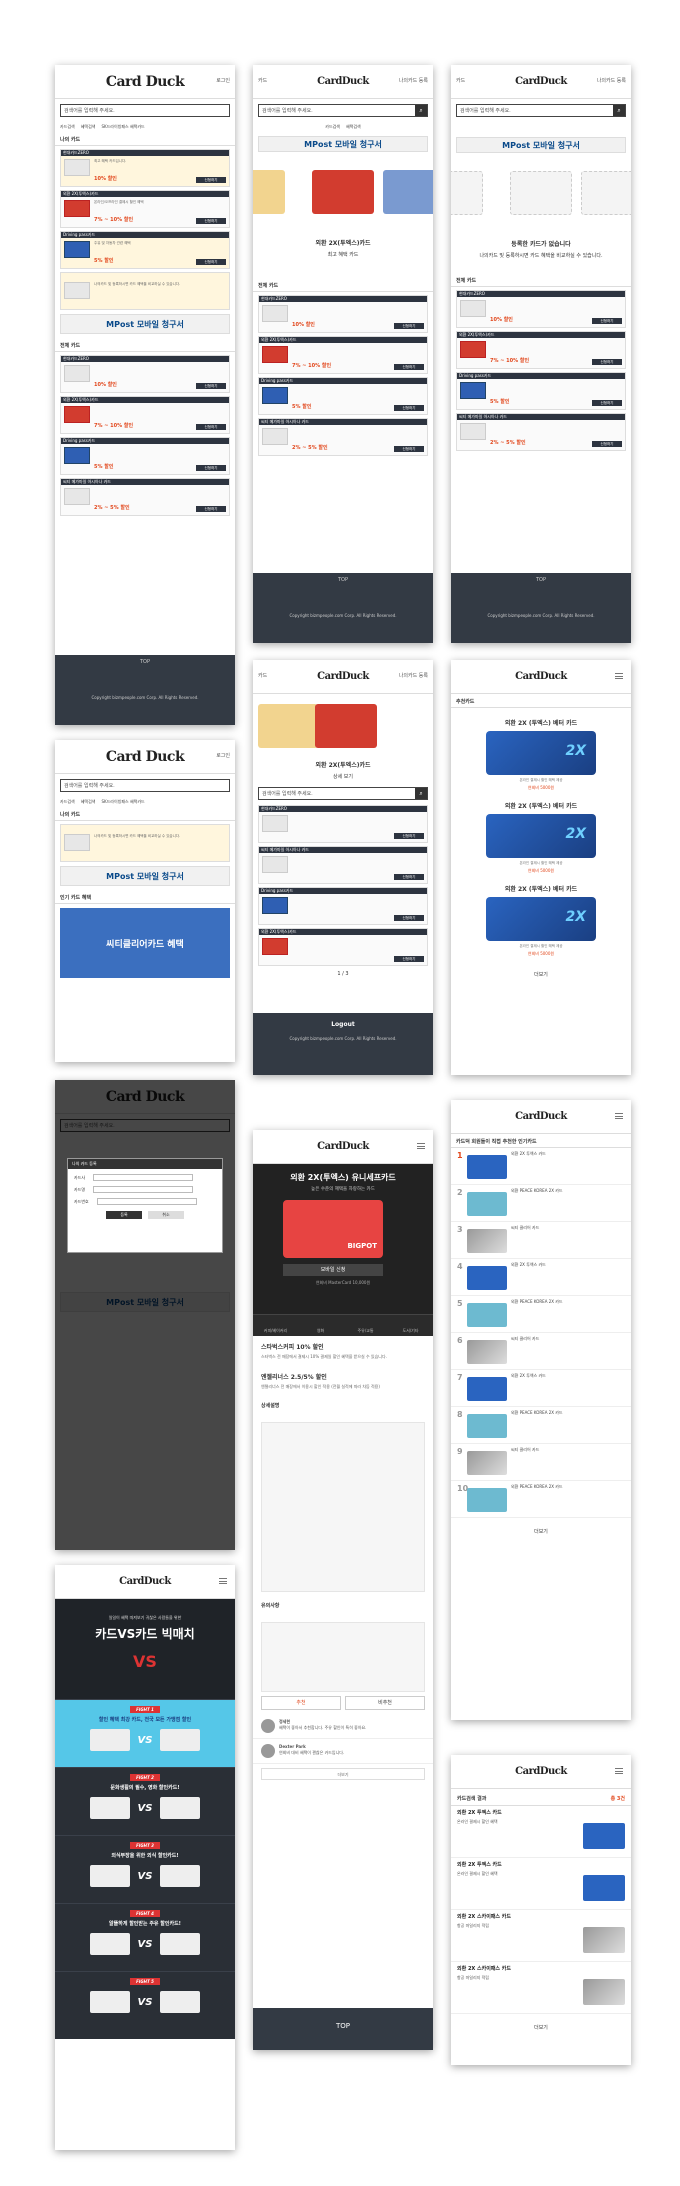 This screenshot has height=2186, width=680. I want to click on apply-button: 모바일 신청, so click(333, 1270).